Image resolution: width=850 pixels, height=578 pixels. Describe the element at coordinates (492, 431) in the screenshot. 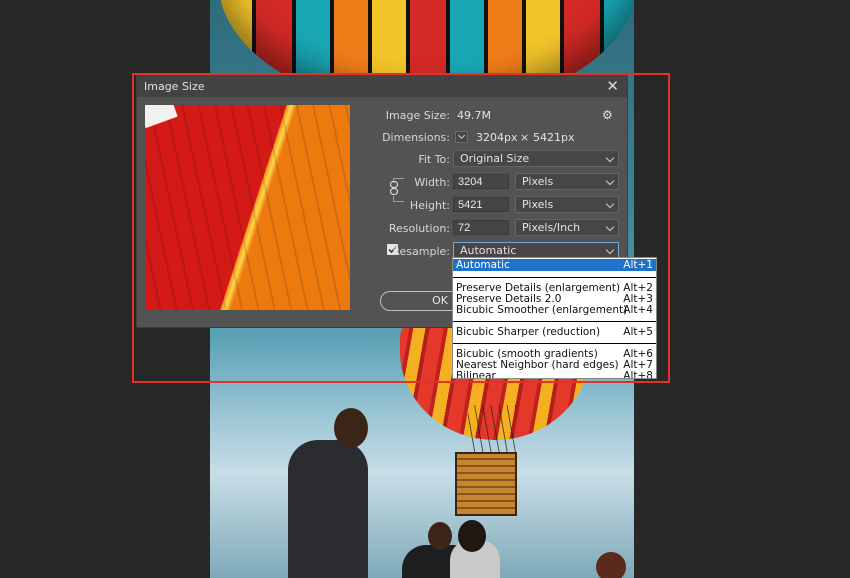

I see `balloon-ropes` at that location.